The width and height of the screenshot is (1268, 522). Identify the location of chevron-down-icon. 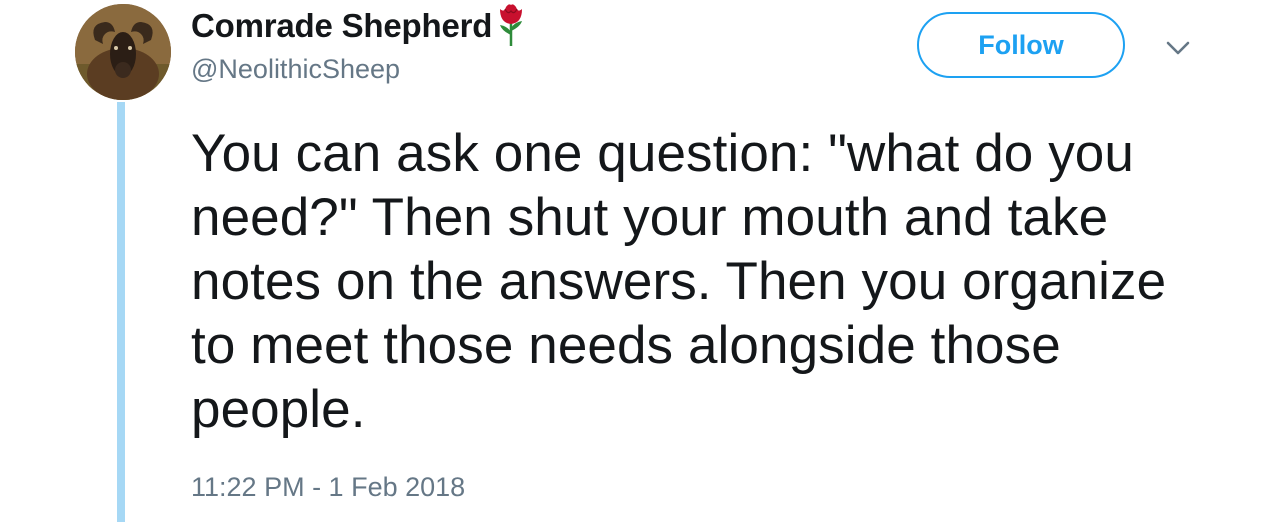
(1178, 48).